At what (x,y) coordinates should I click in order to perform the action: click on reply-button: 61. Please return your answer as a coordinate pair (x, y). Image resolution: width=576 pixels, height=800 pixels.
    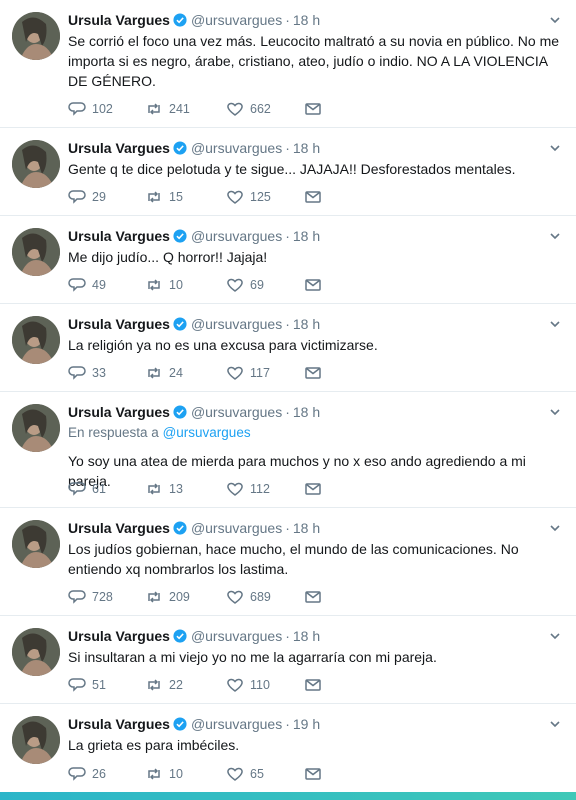
    Looking at the image, I should click on (87, 489).